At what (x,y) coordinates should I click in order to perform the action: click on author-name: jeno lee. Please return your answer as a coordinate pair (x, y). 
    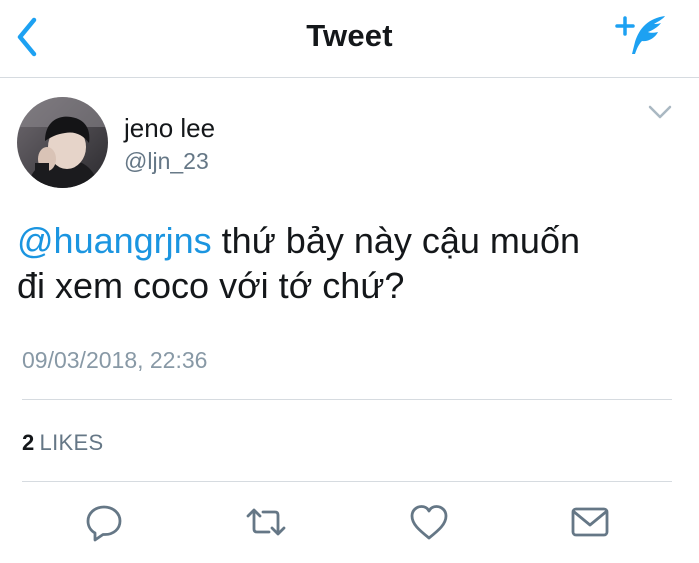
    Looking at the image, I should click on (169, 128).